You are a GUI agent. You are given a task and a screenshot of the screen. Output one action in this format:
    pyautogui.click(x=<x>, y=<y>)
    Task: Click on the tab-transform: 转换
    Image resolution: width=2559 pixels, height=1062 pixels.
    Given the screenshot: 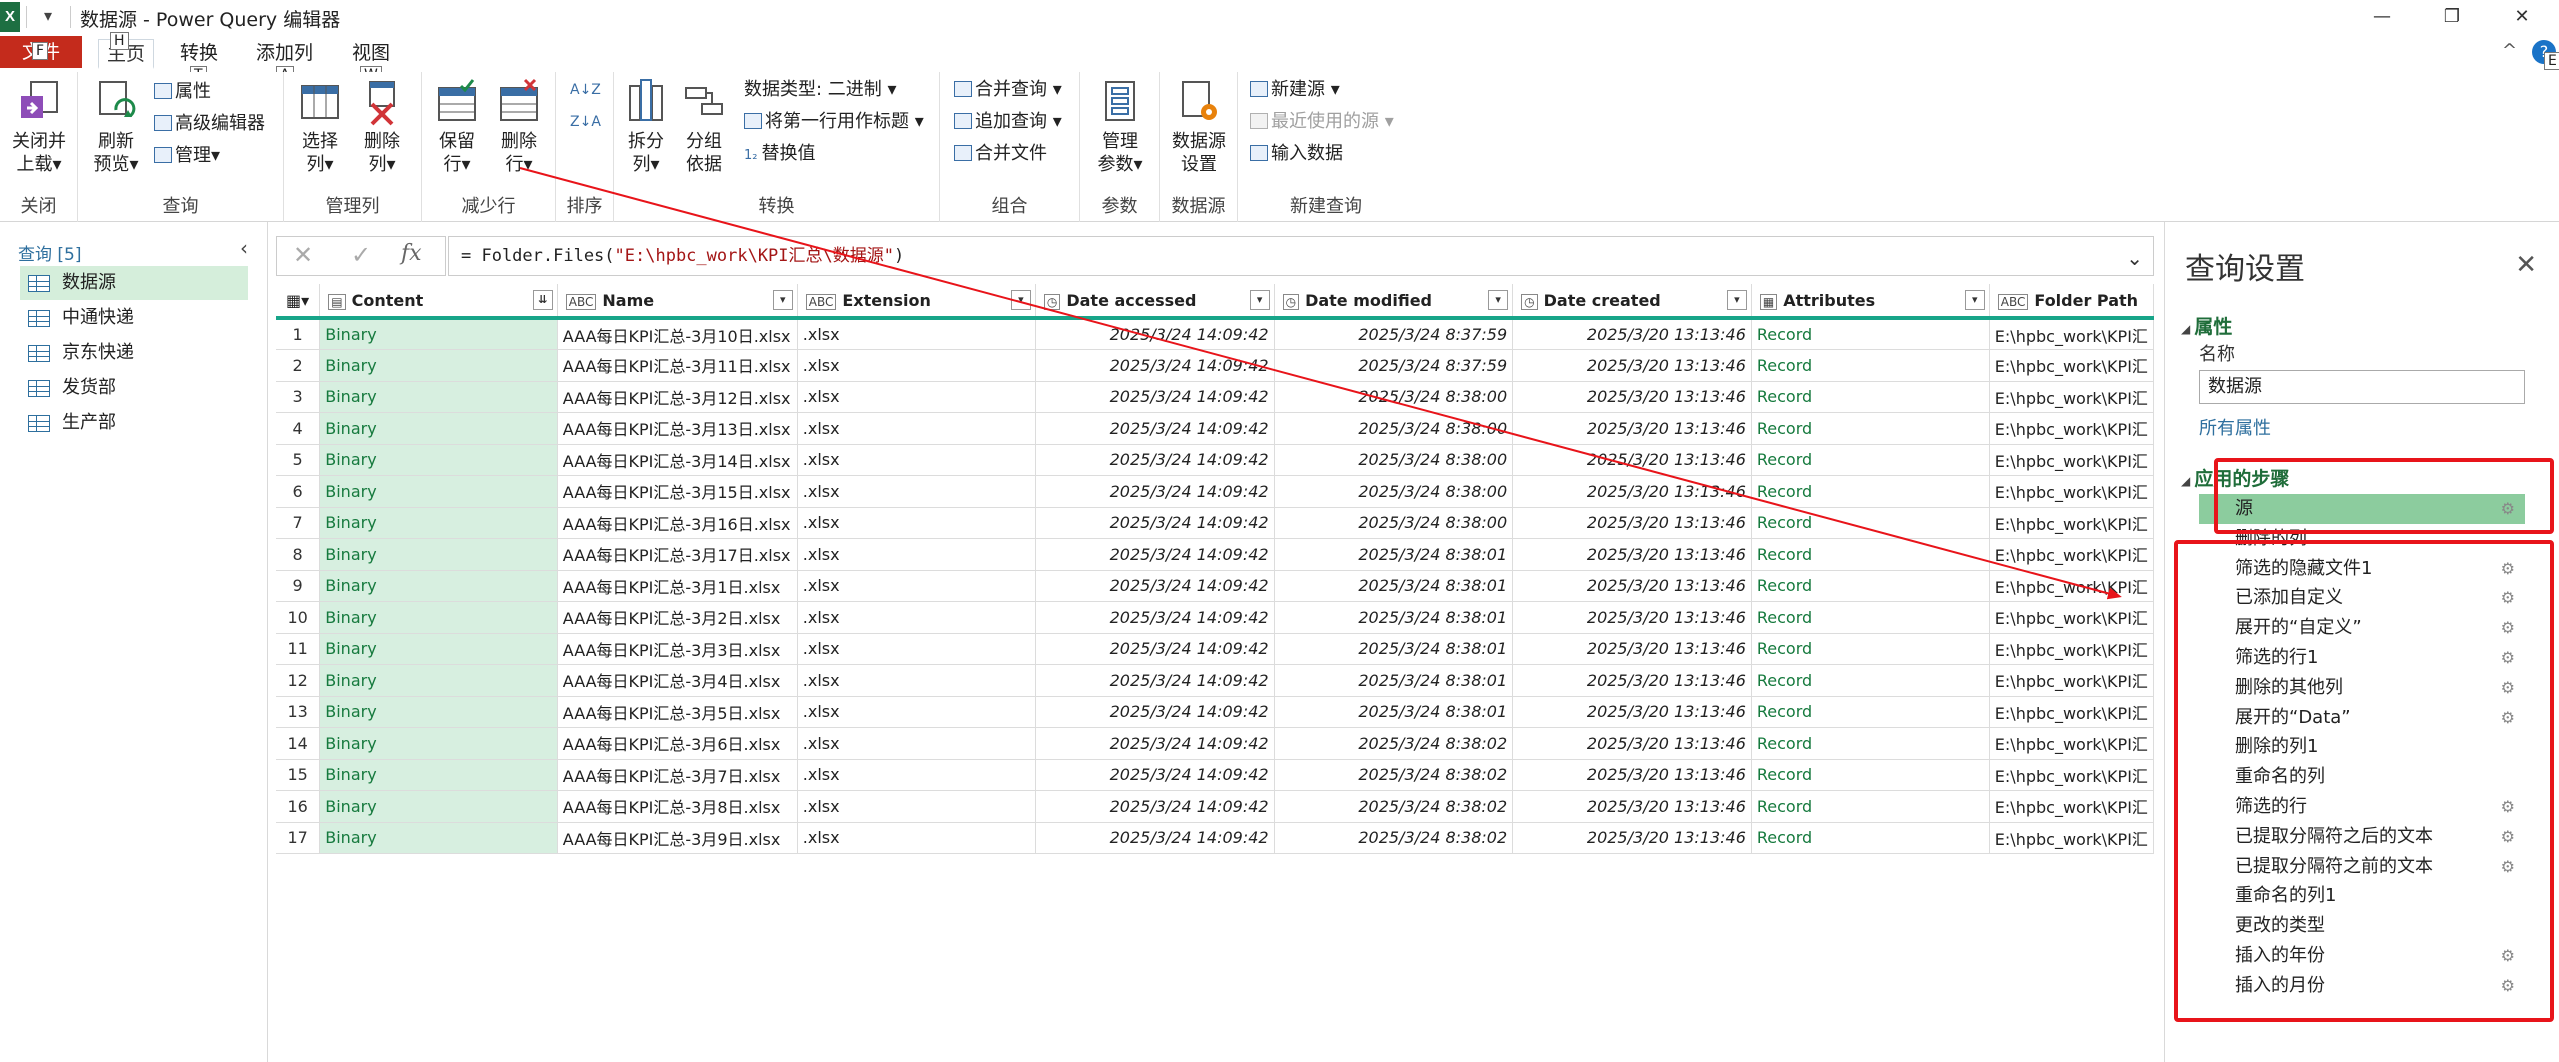 What is the action you would take?
    pyautogui.click(x=199, y=54)
    